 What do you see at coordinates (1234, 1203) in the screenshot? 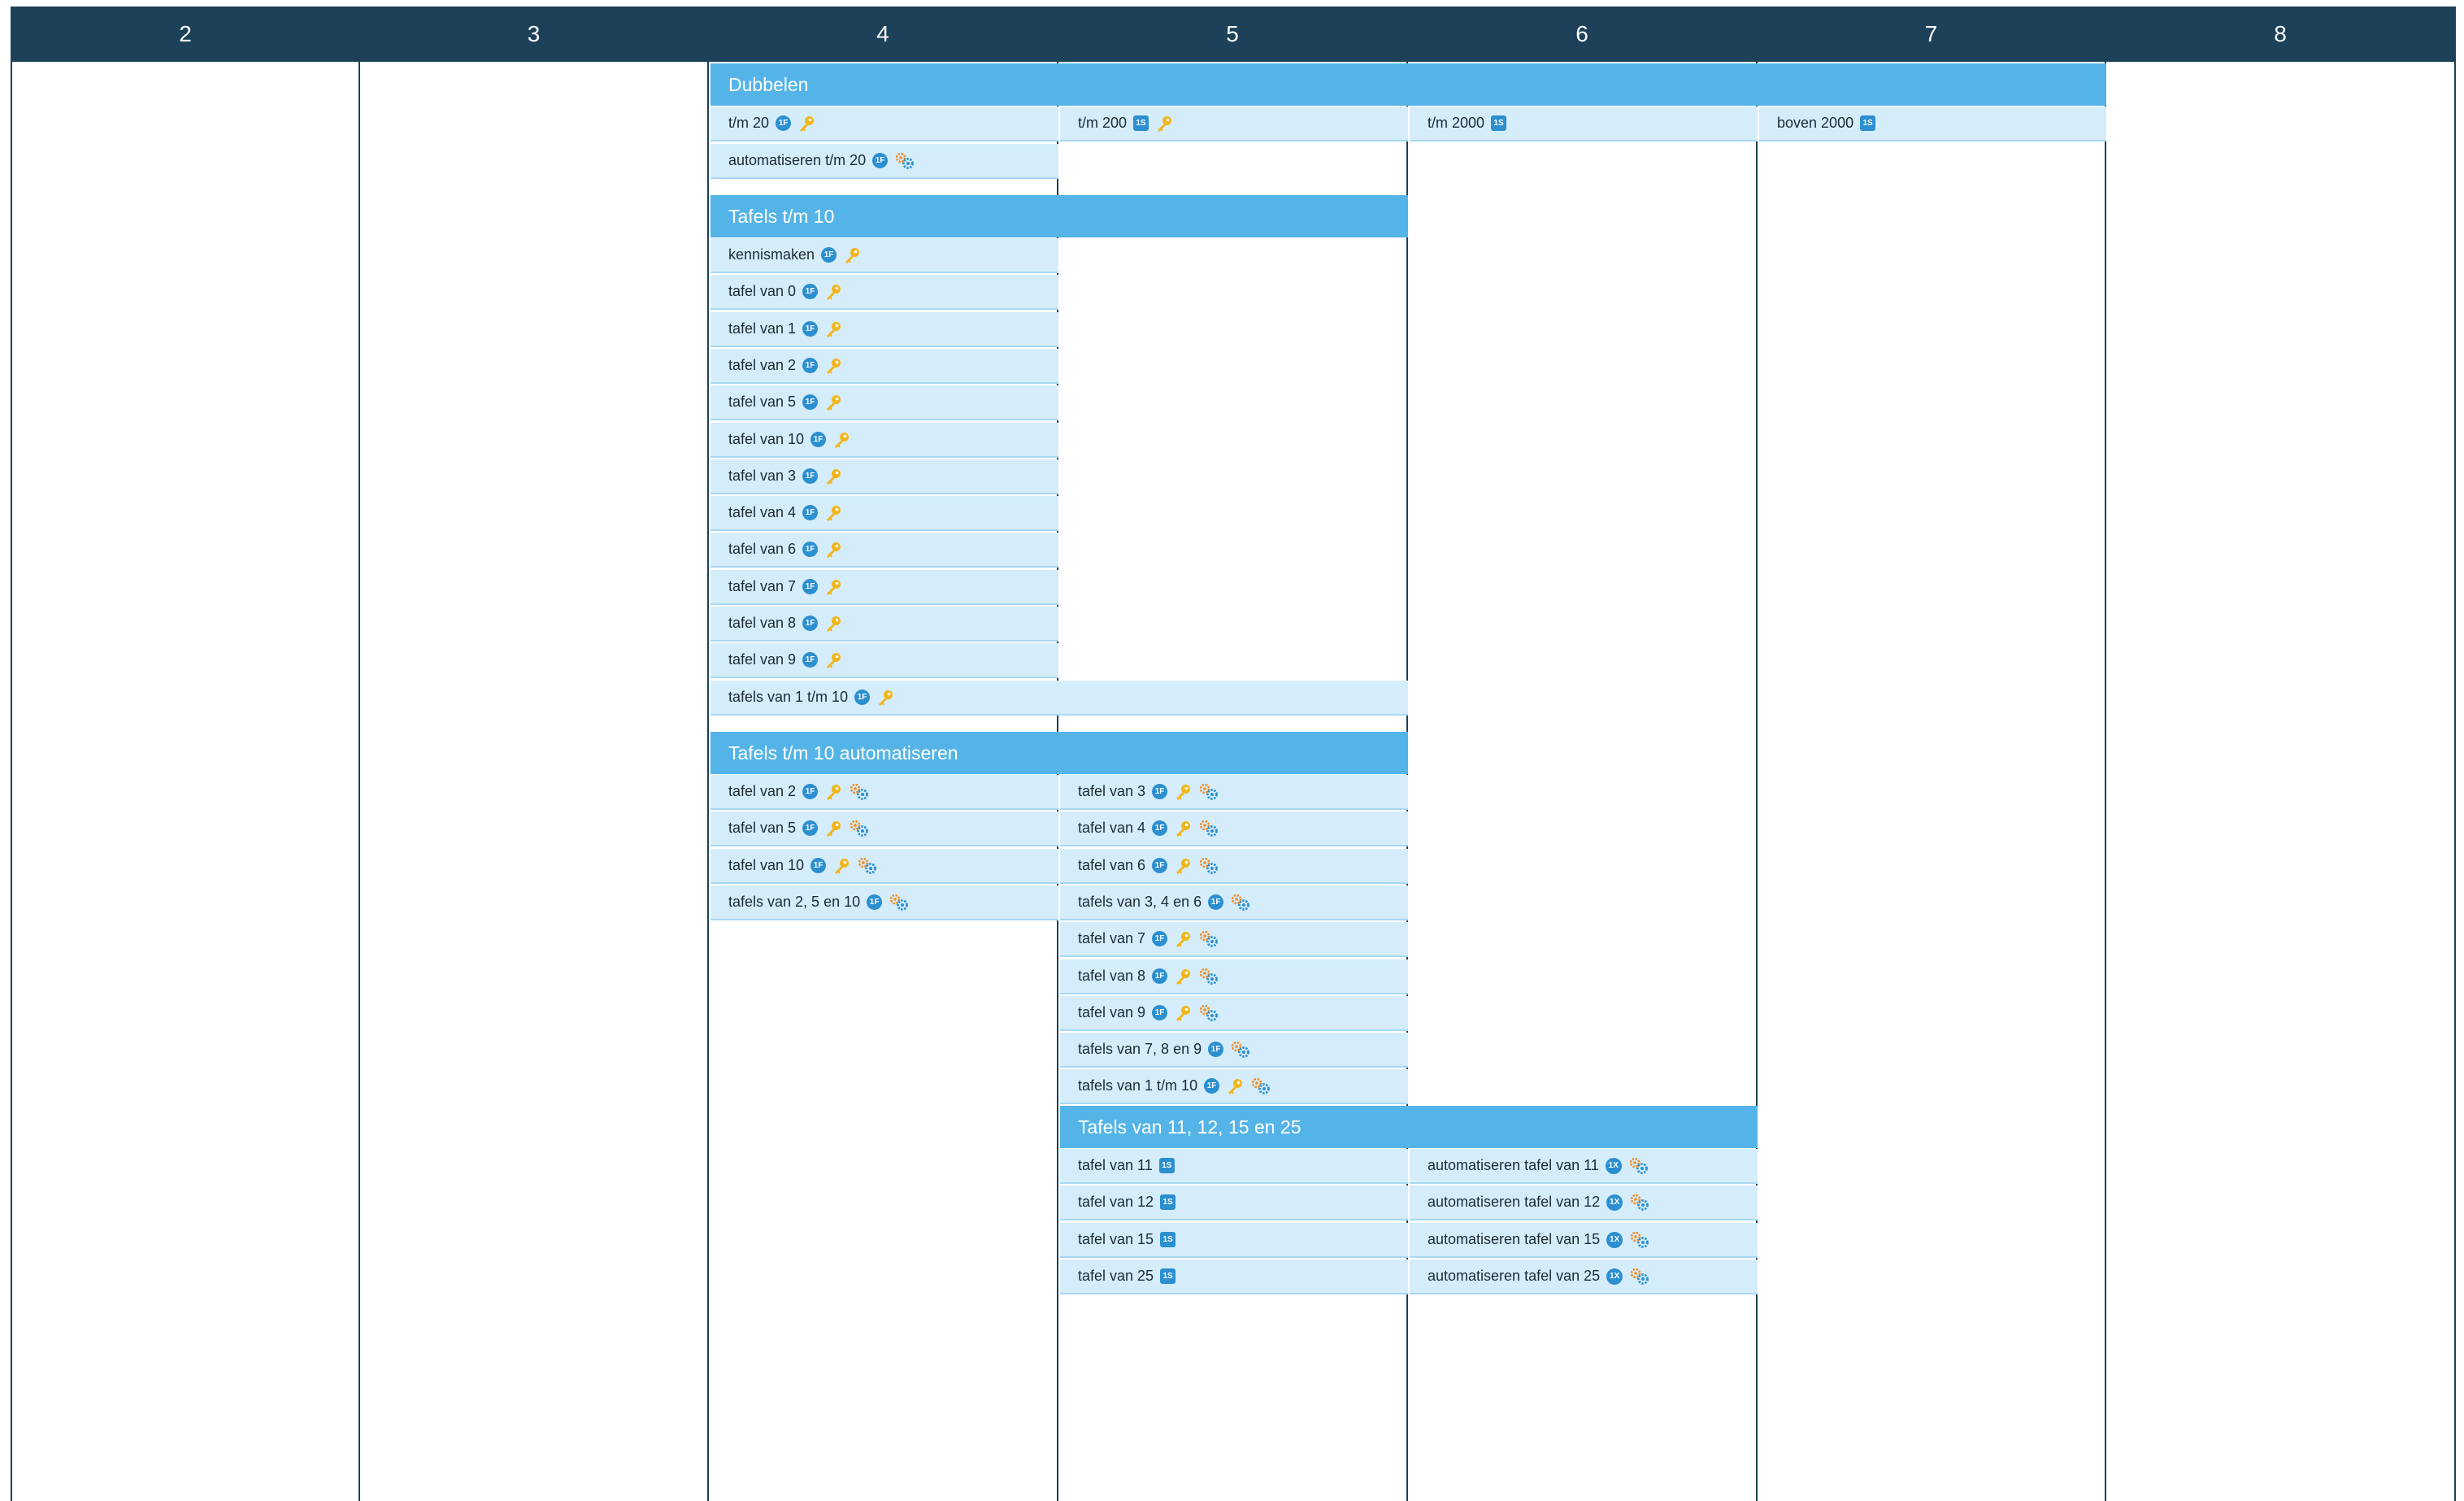
I see `lesson-item: tafel van 12 1S` at bounding box center [1234, 1203].